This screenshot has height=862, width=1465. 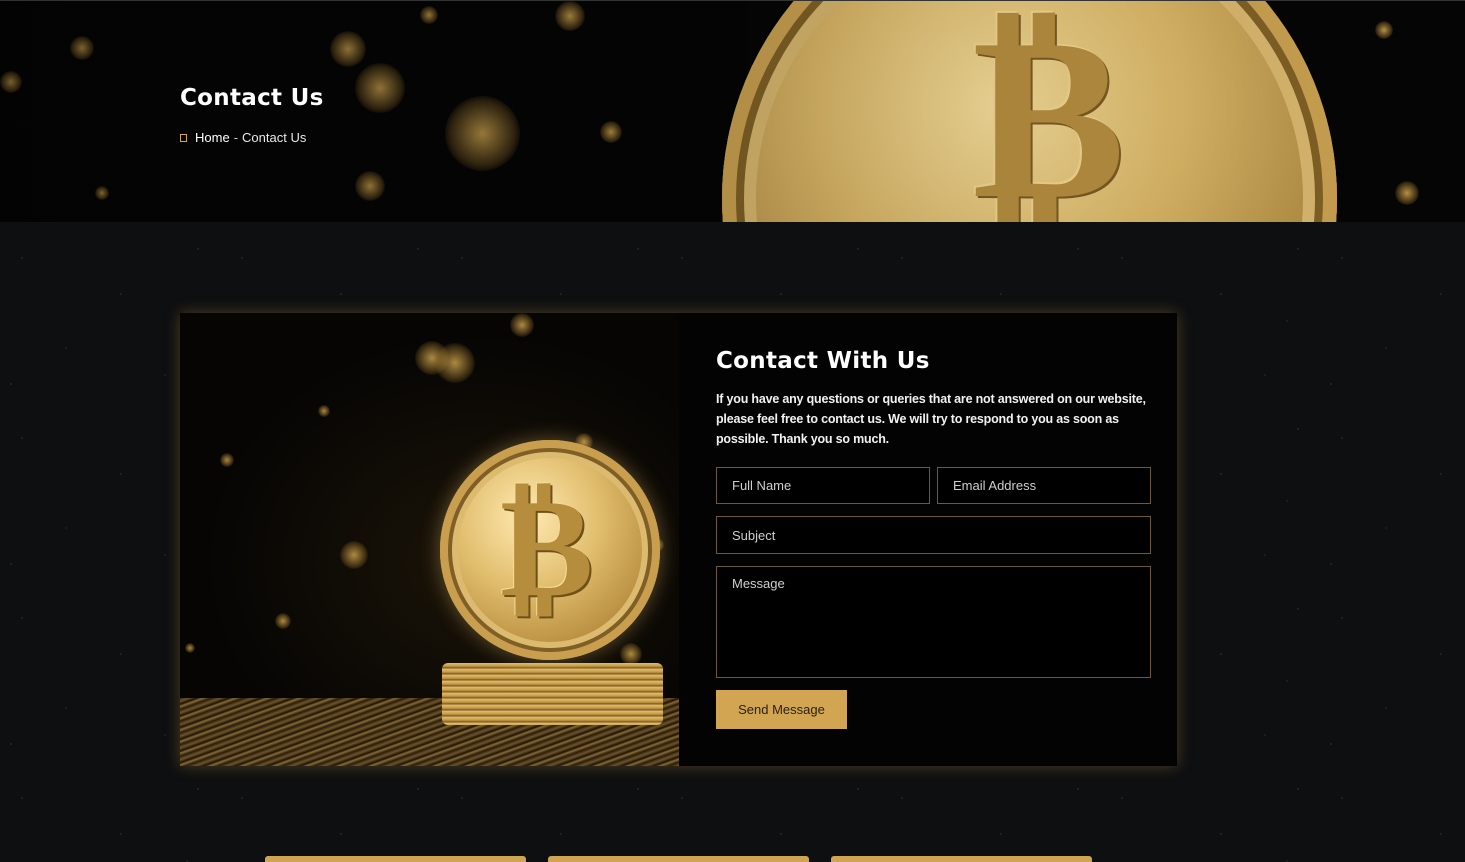 What do you see at coordinates (823, 361) in the screenshot?
I see `contact-title: Contact With Us` at bounding box center [823, 361].